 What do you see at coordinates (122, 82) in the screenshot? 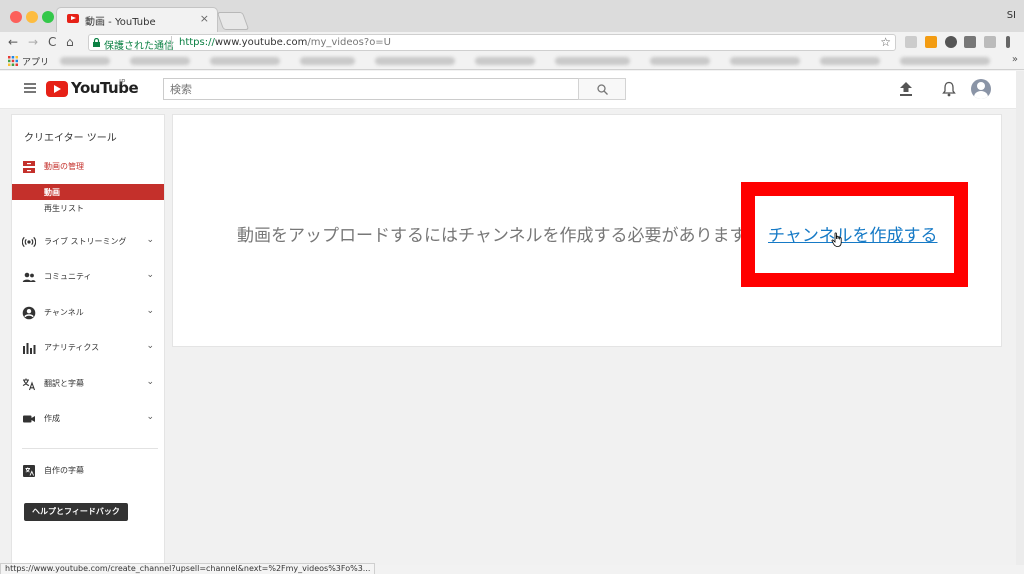
I see `region-label: JP` at bounding box center [122, 82].